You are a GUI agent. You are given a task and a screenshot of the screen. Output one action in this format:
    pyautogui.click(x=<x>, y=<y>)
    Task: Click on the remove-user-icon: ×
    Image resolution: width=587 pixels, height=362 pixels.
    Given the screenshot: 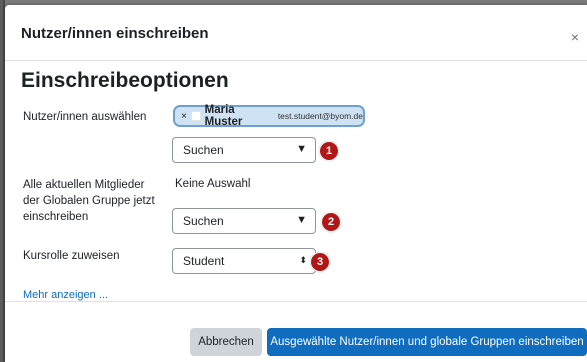 What is the action you would take?
    pyautogui.click(x=184, y=116)
    